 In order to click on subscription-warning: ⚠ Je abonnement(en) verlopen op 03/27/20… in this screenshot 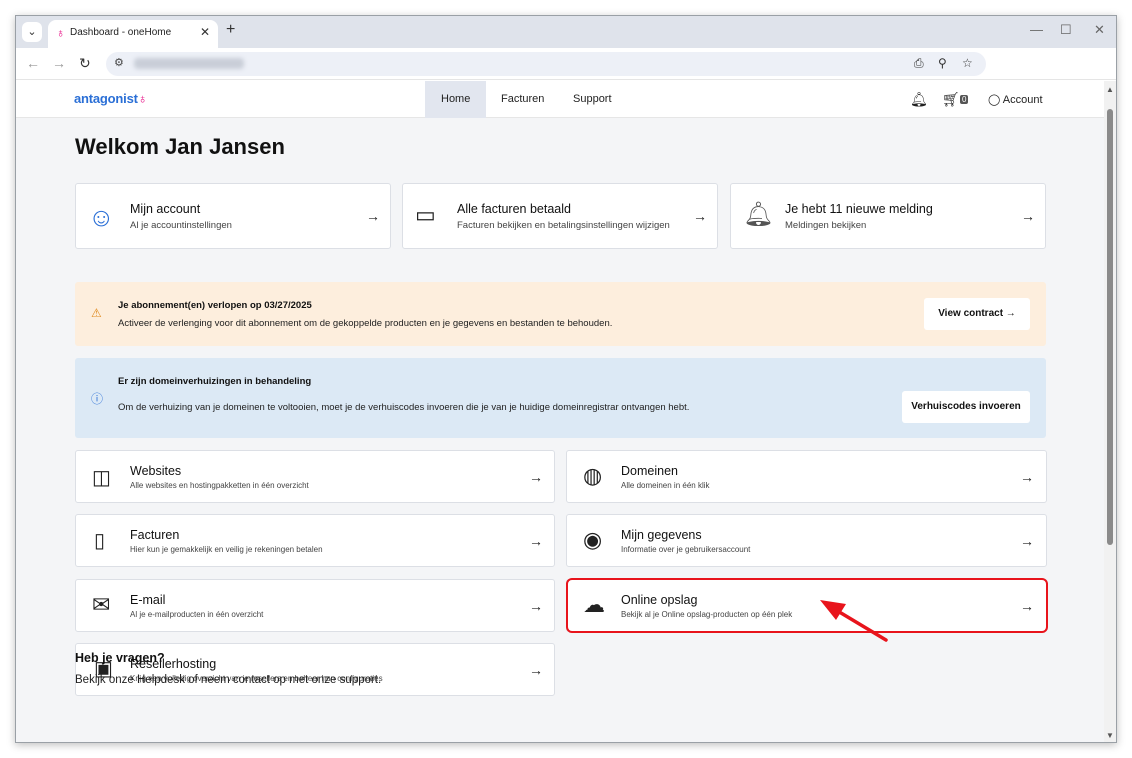, I will do `click(560, 314)`.